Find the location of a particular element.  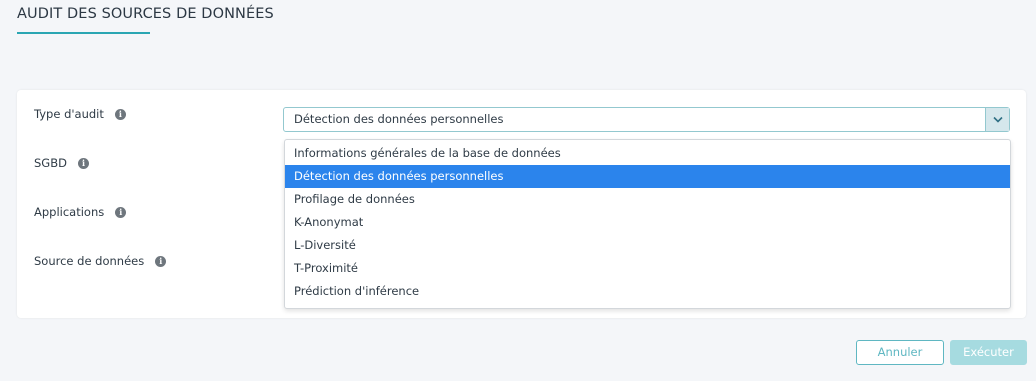

field-label-data-source: Source de données i is located at coordinates (100, 261).